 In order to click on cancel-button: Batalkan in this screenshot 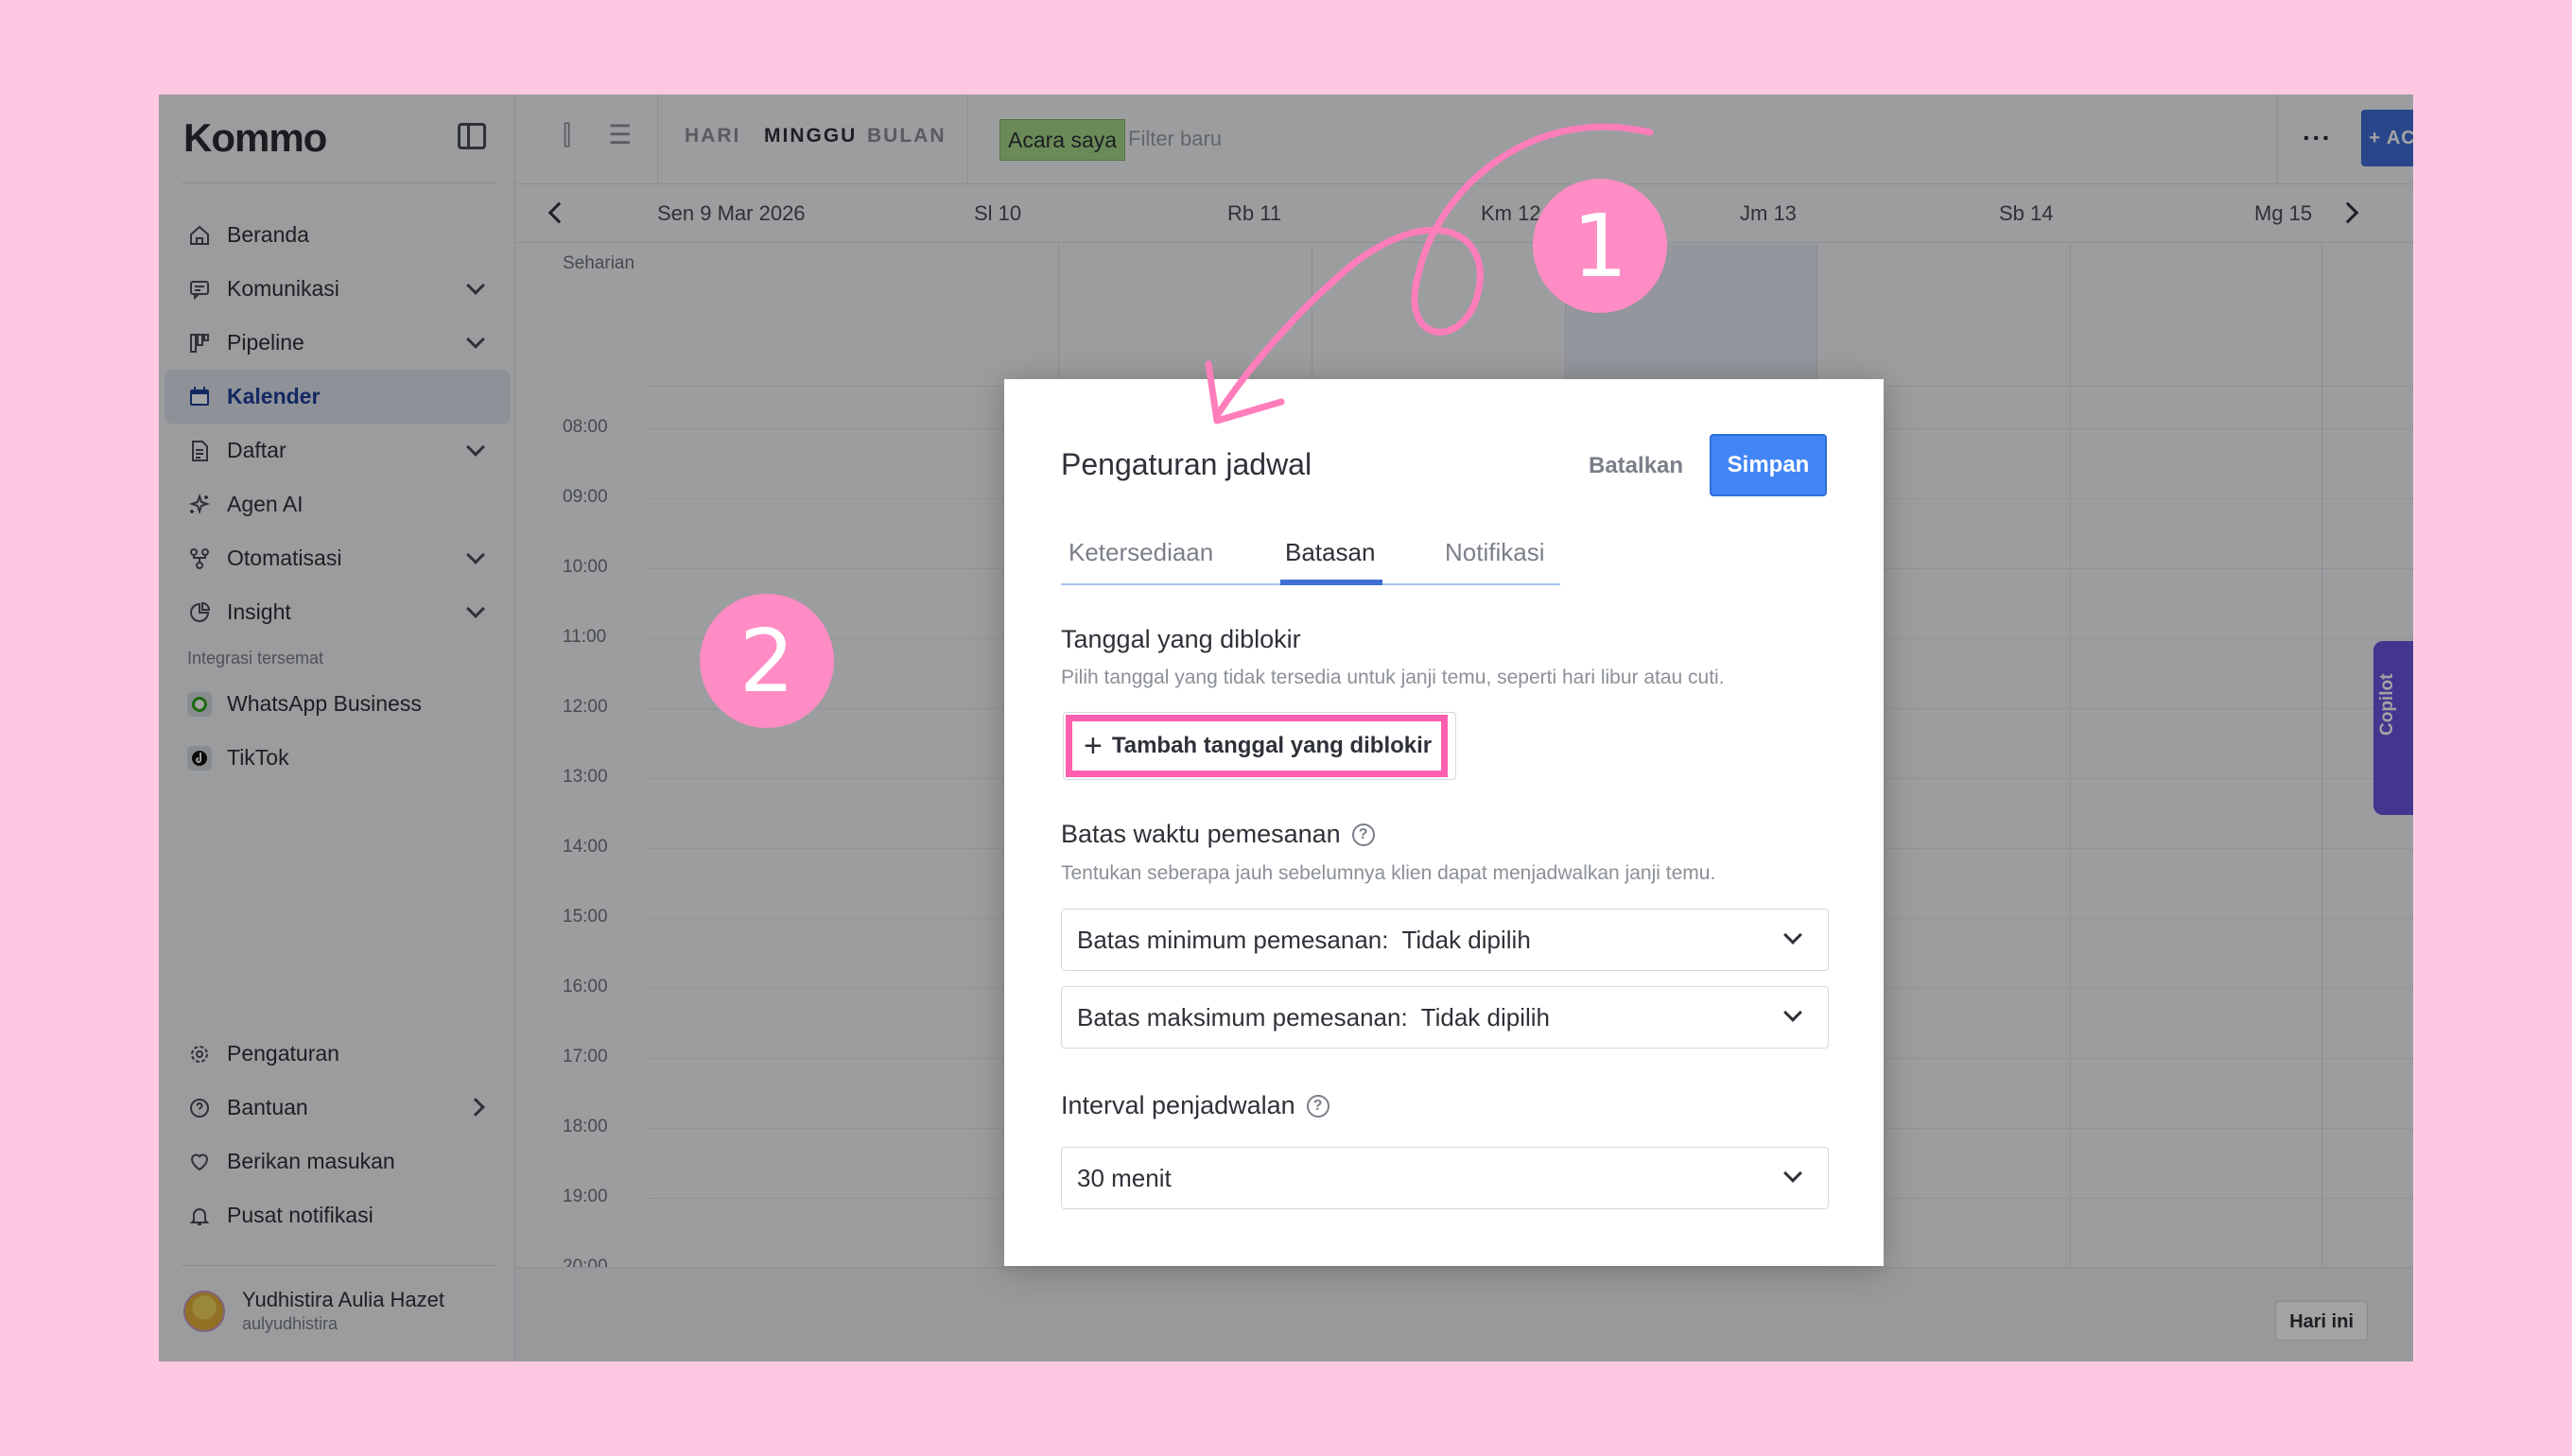, I will do `click(1636, 466)`.